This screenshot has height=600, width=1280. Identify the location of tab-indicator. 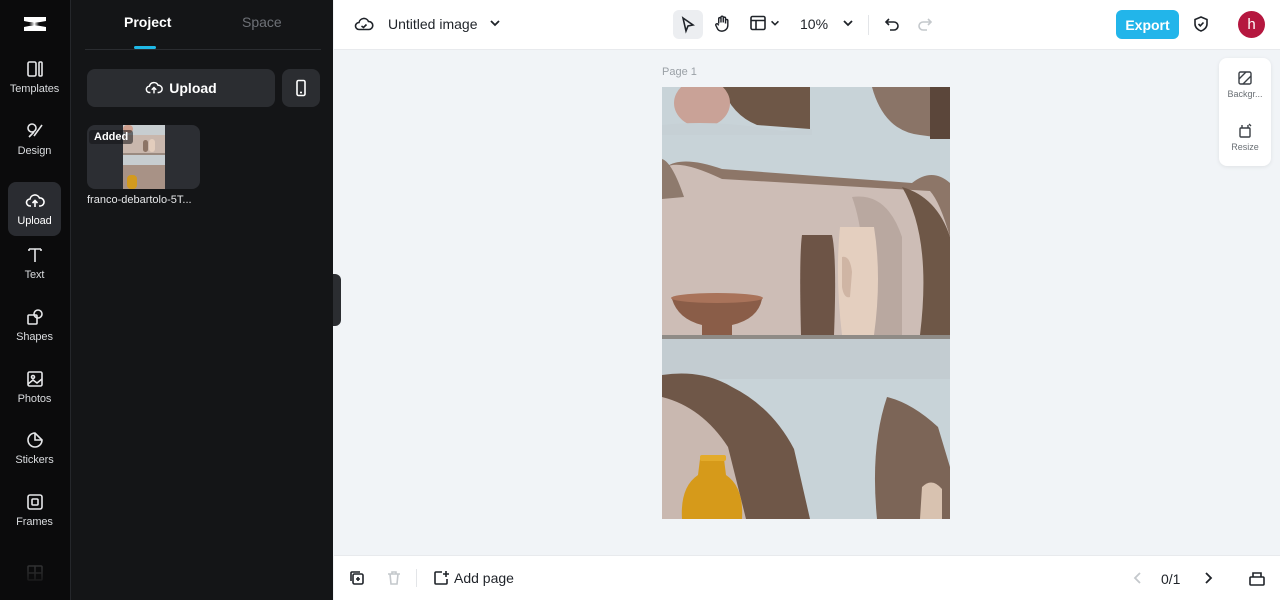
(145, 47).